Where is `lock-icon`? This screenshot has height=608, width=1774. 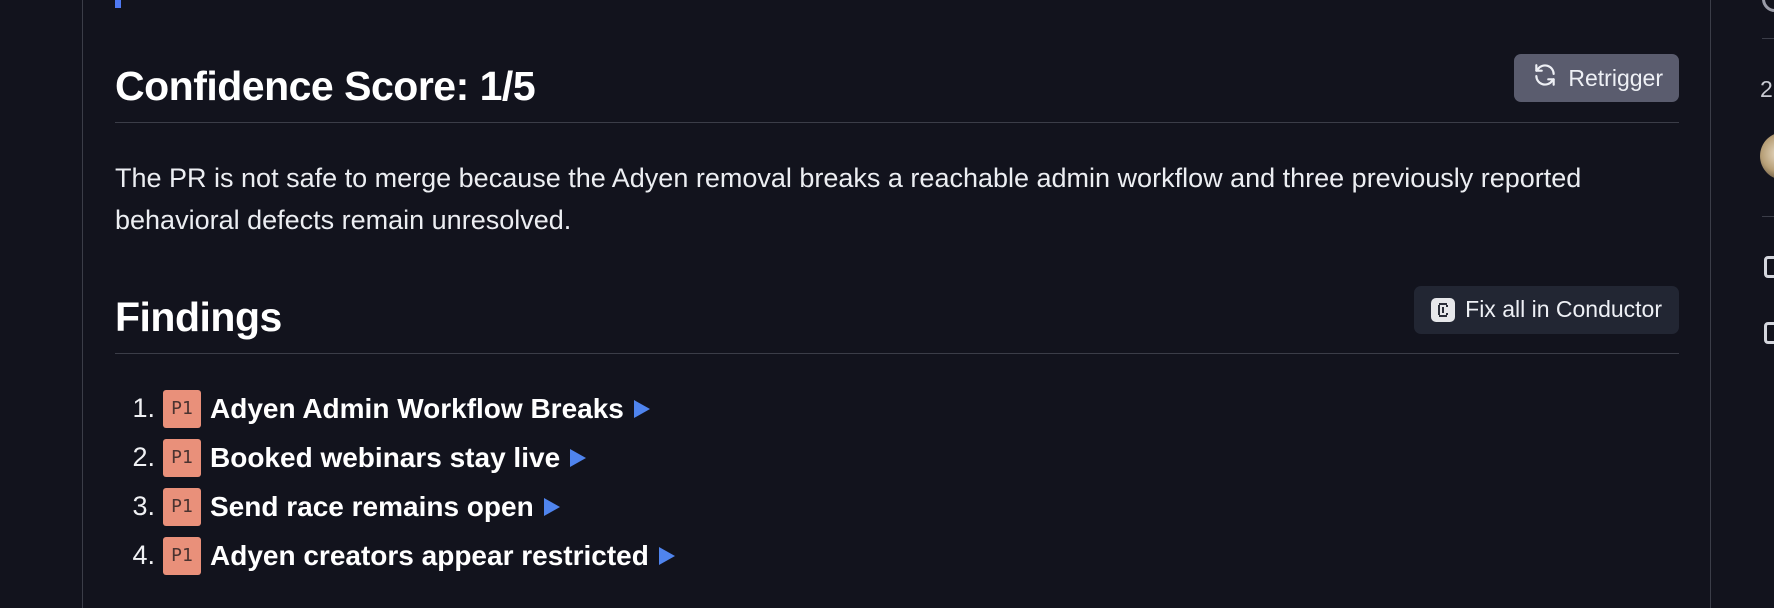
lock-icon is located at coordinates (1769, 267).